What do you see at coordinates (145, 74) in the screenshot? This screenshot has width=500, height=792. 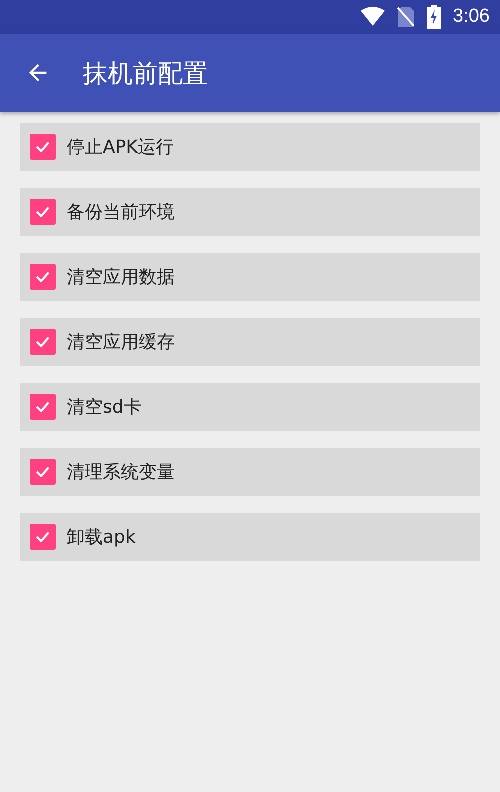 I see `screen-title: 抹机前配置` at bounding box center [145, 74].